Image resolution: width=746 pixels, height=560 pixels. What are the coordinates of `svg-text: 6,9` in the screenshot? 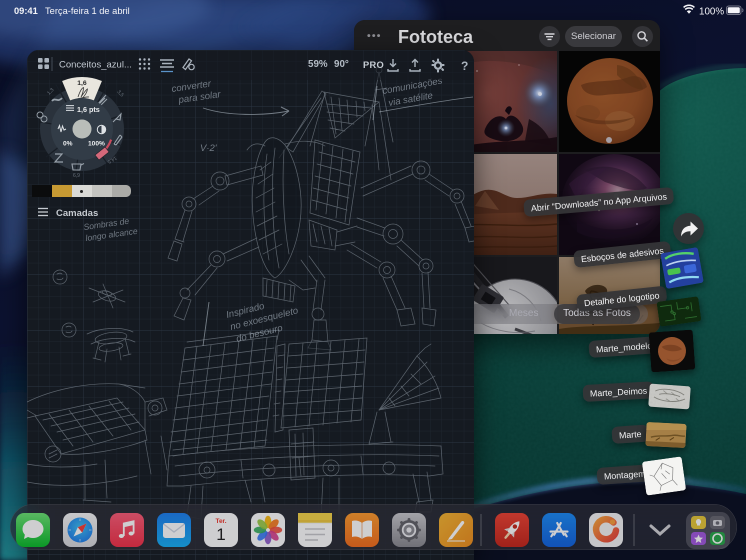 It's located at (76, 176).